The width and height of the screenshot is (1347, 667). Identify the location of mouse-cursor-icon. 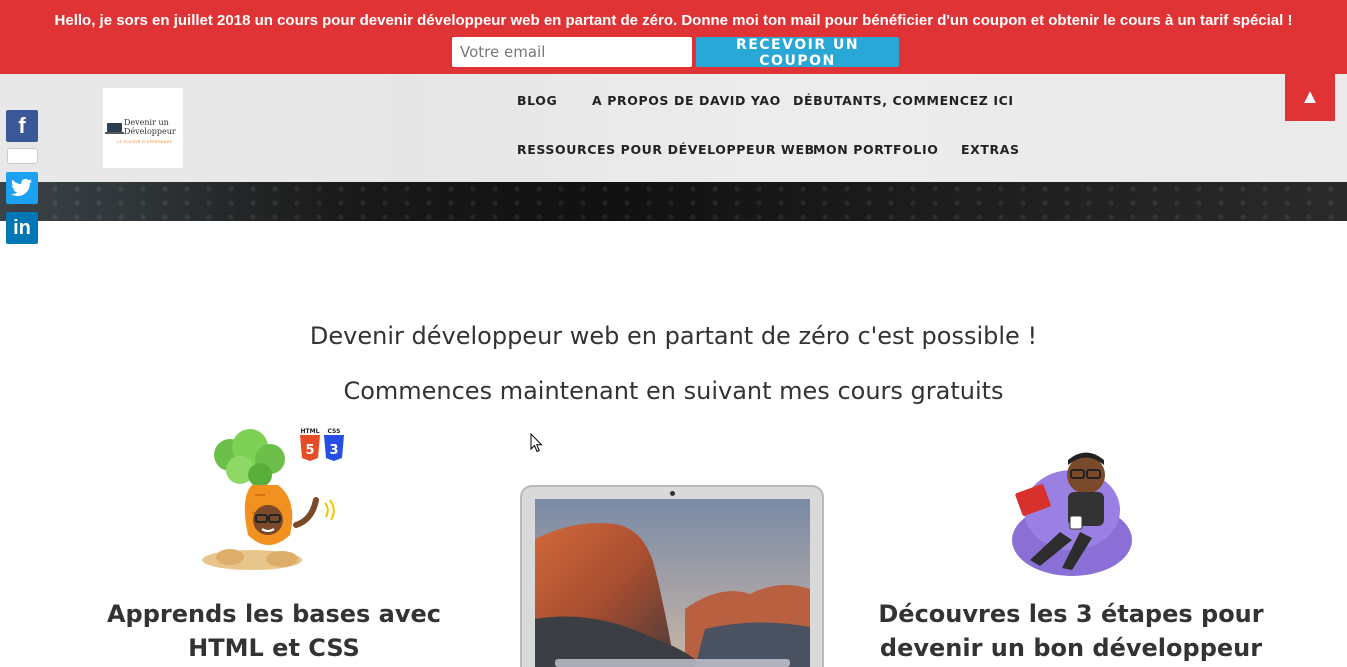
(536, 443).